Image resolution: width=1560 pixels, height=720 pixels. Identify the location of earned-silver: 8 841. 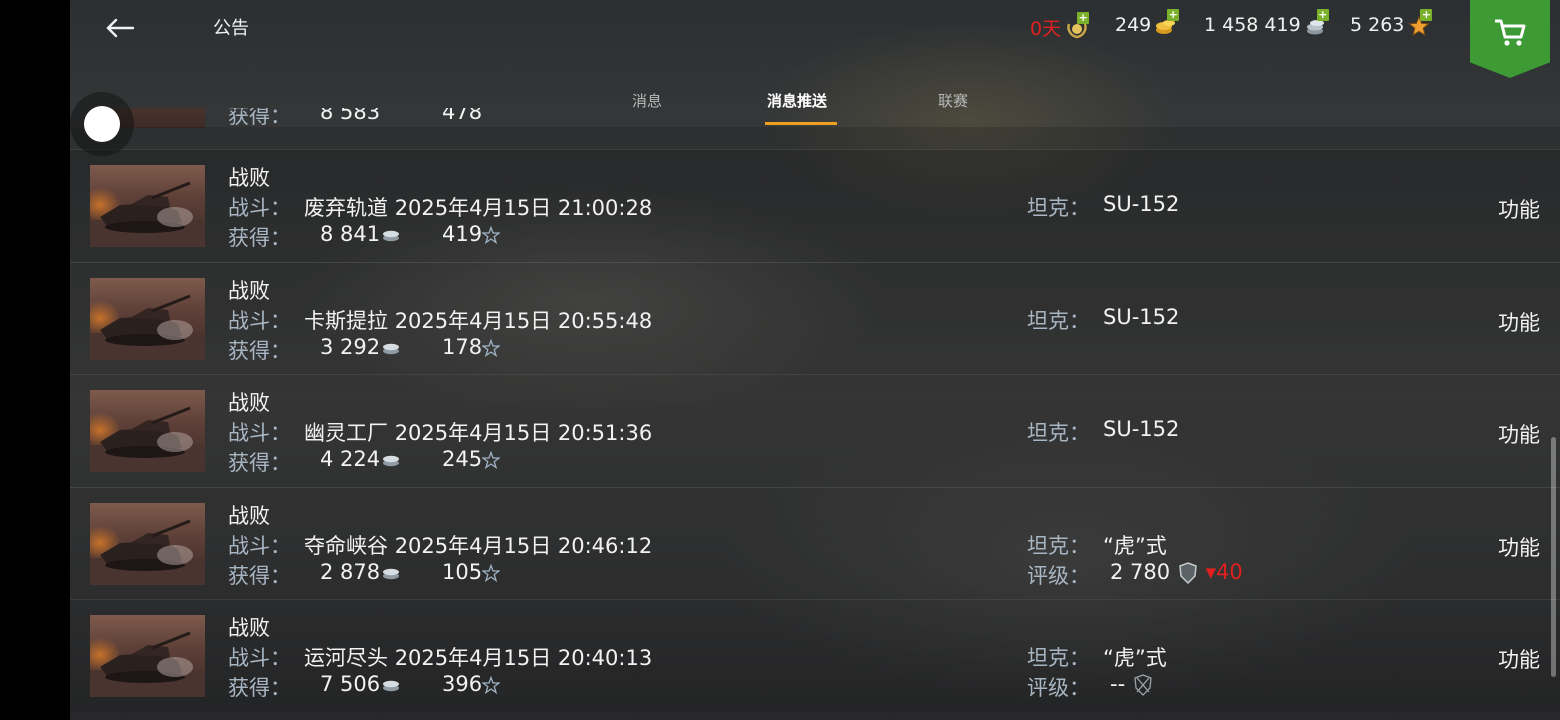
(360, 234).